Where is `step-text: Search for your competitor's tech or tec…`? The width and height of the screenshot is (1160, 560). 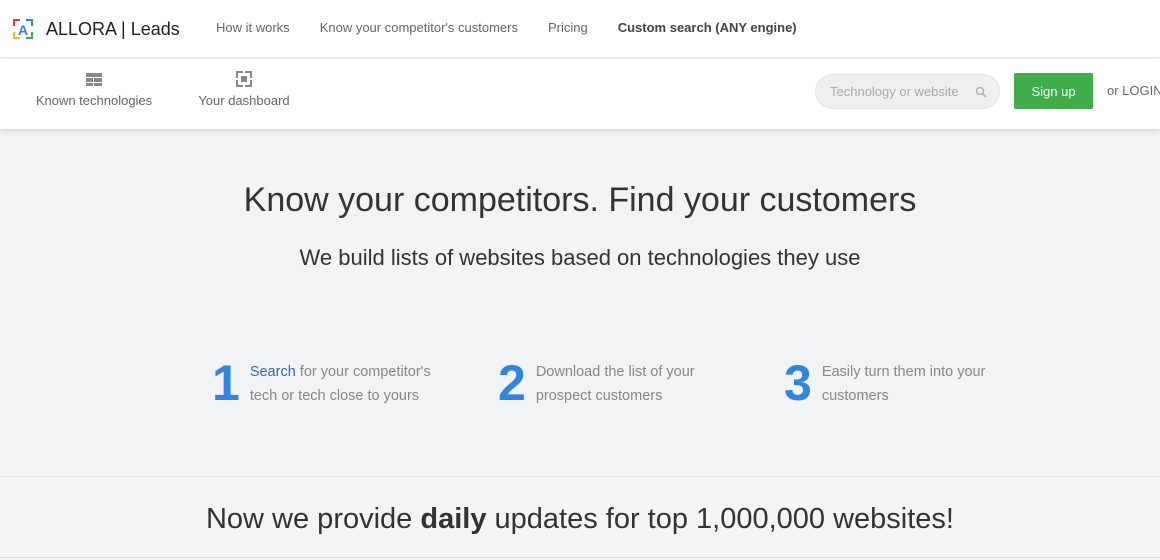 step-text: Search for your competitor's tech or tec… is located at coordinates (340, 384).